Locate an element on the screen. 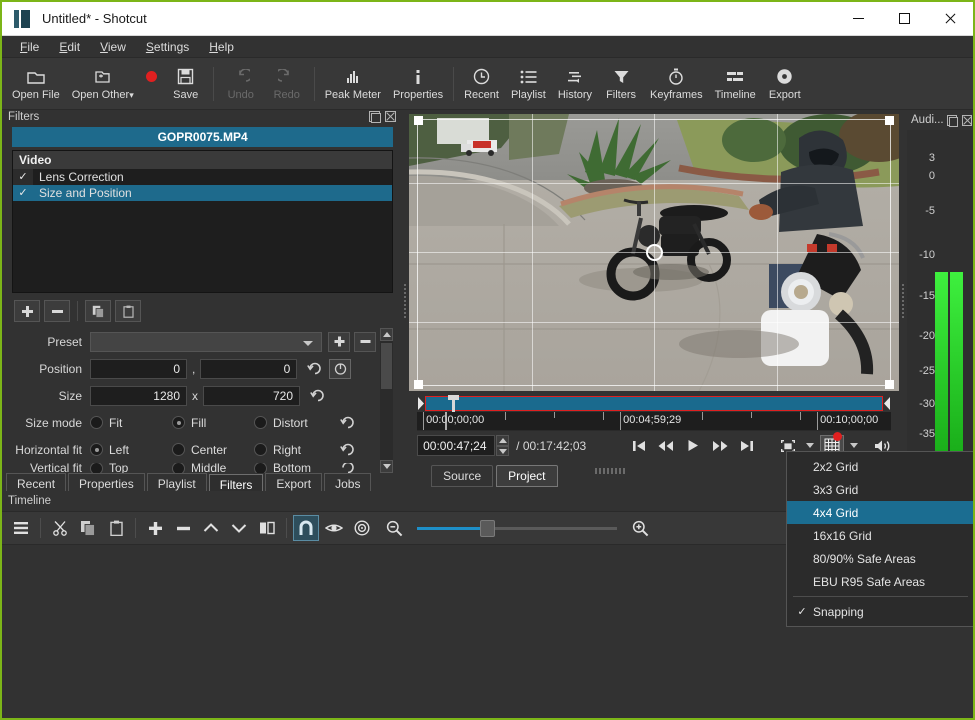  toolbar-open-other: Open Other▾ is located at coordinates (103, 84).